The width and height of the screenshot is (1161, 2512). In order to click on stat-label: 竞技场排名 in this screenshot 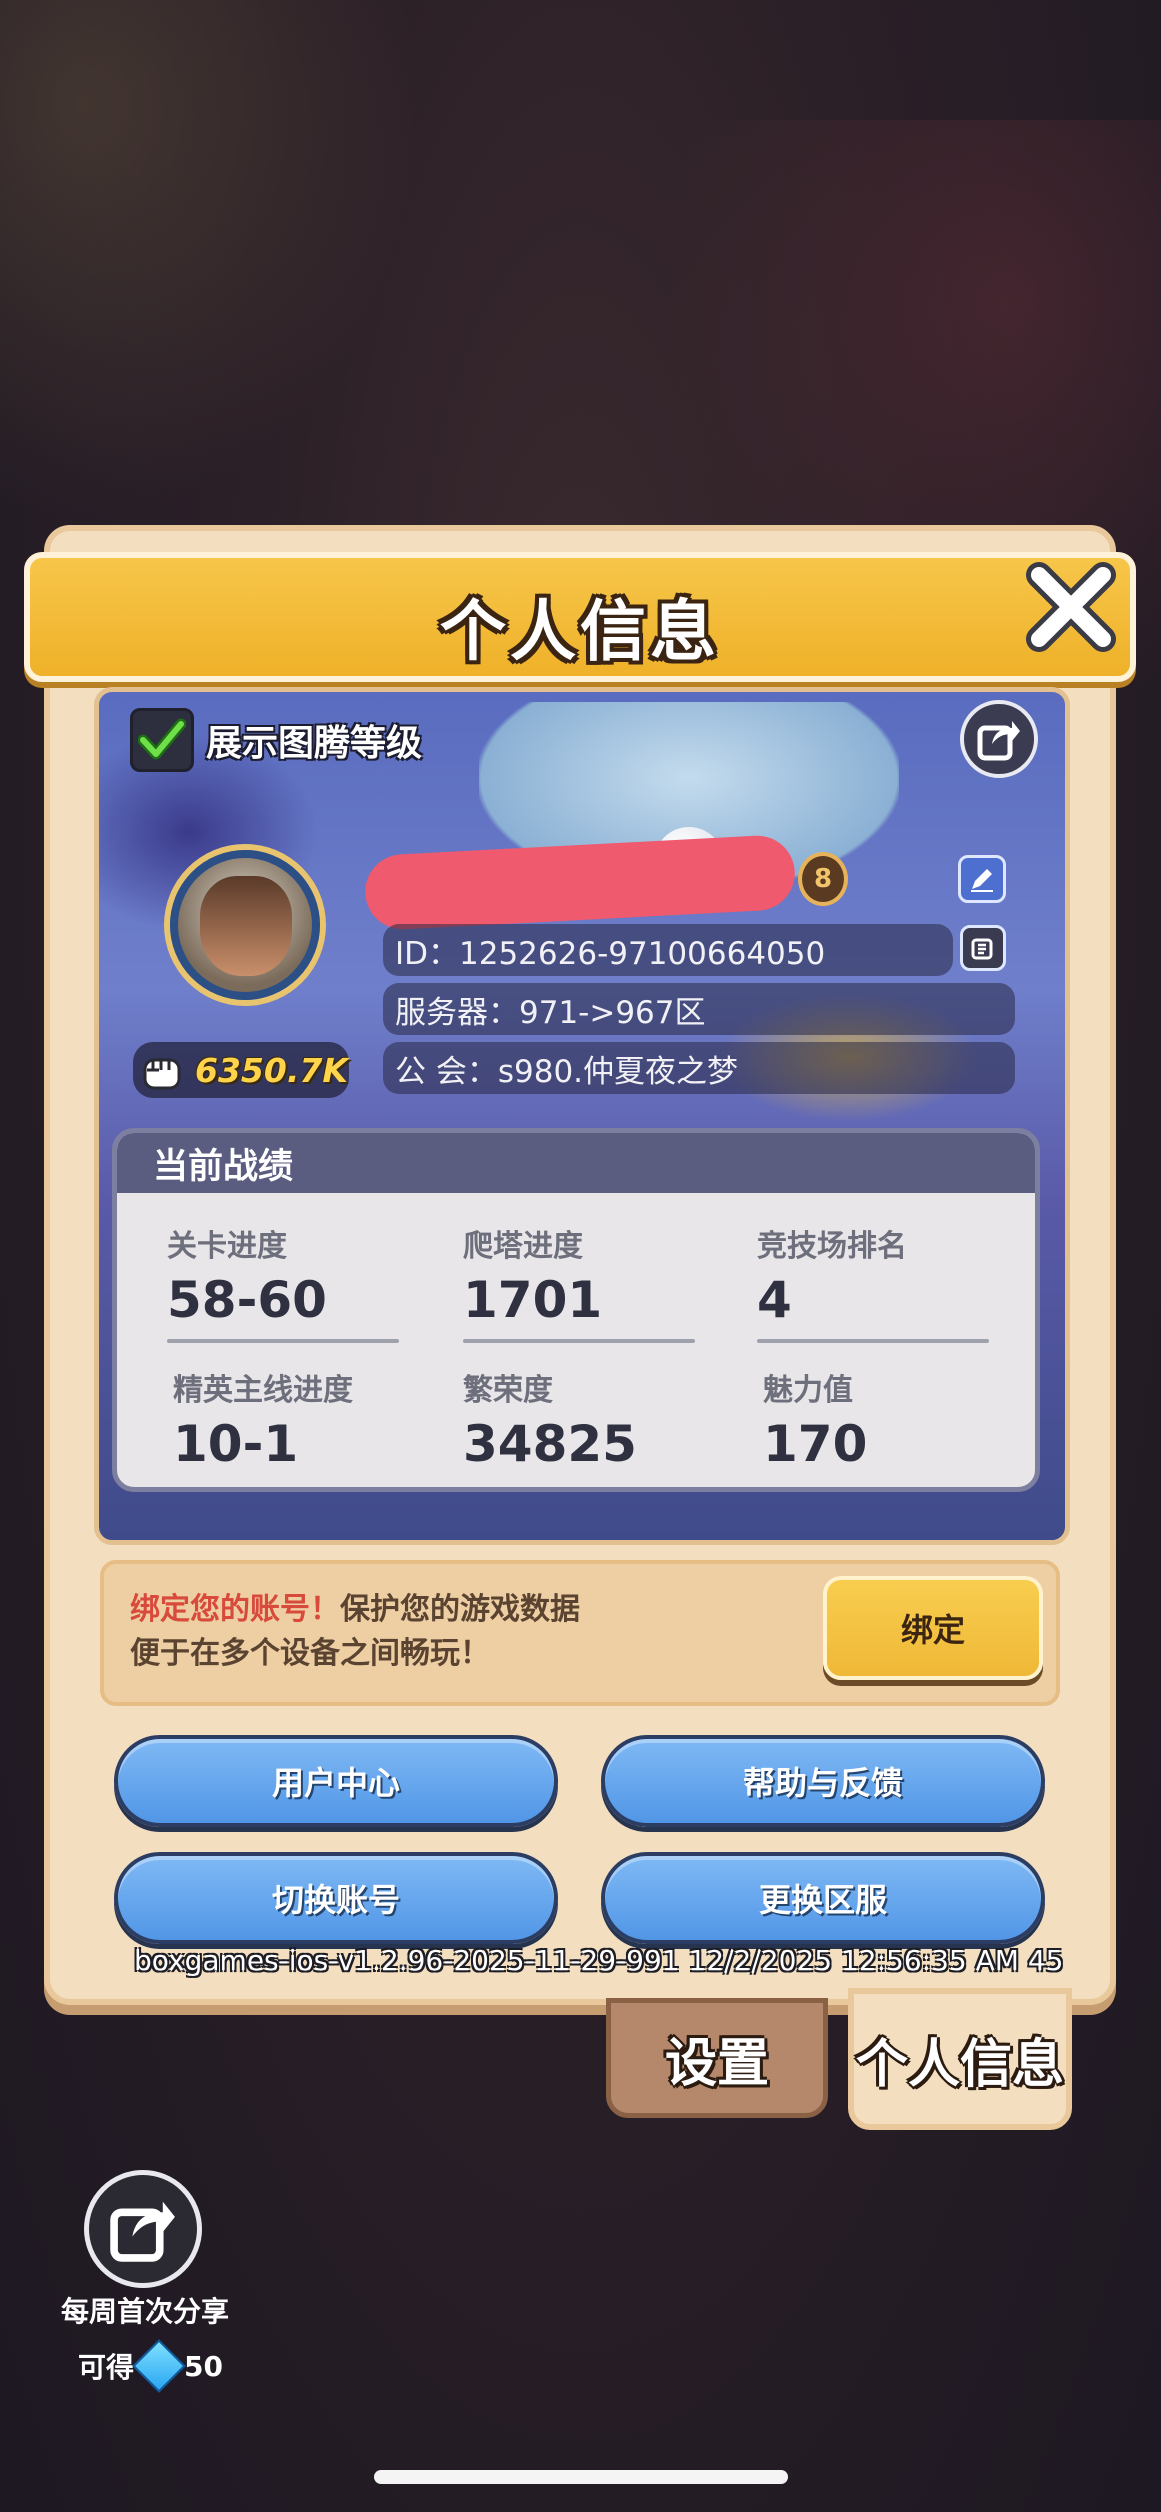, I will do `click(832, 1246)`.